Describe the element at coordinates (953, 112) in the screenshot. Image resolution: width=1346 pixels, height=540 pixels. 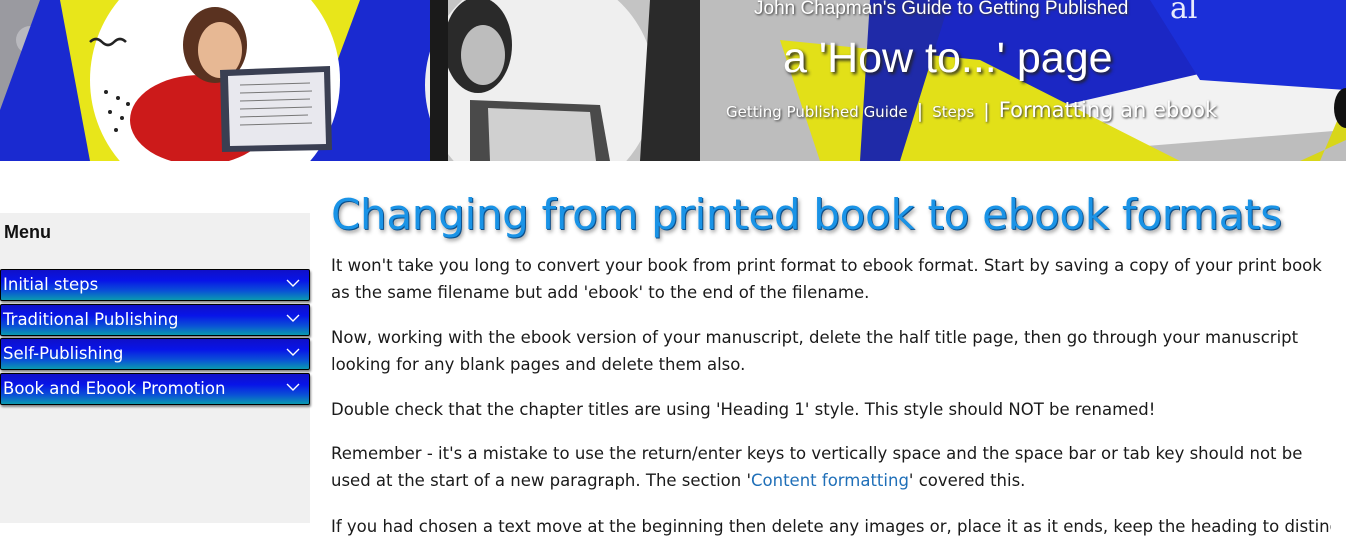
I see `breadcrumb-link-steps: Steps` at that location.